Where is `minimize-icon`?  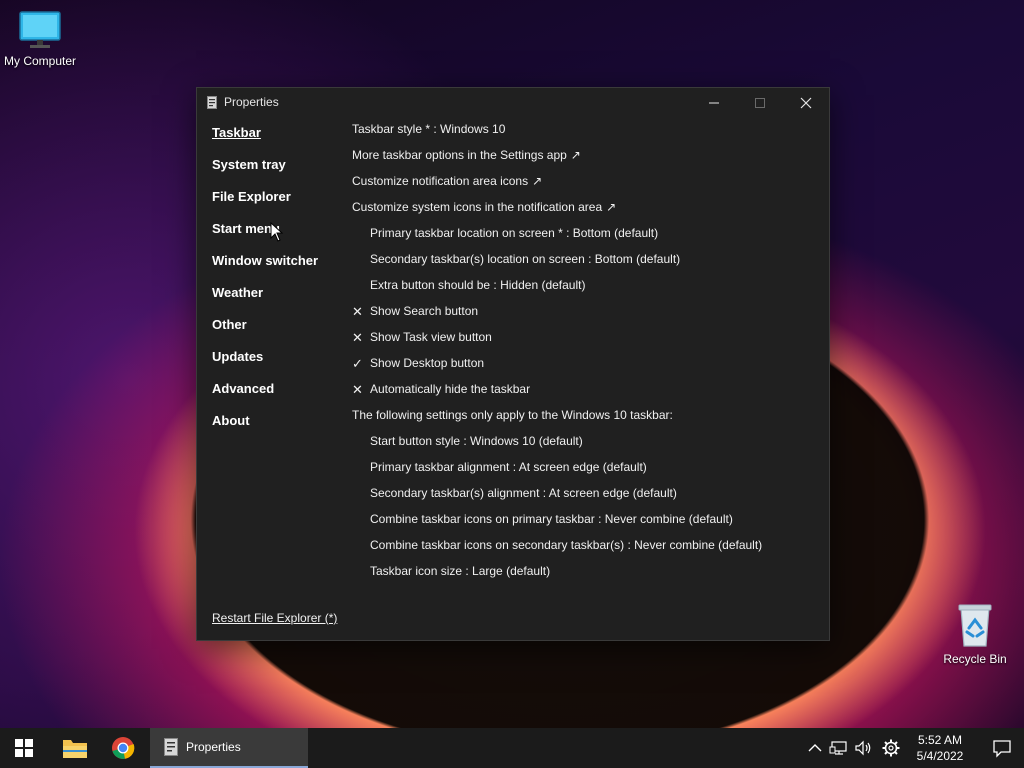
minimize-icon is located at coordinates (714, 103).